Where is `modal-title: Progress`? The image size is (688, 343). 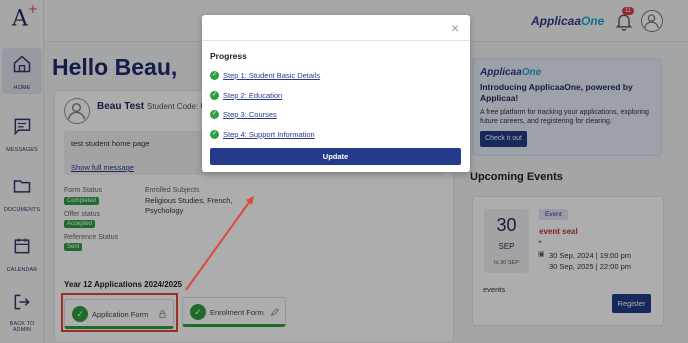 modal-title: Progress is located at coordinates (228, 56).